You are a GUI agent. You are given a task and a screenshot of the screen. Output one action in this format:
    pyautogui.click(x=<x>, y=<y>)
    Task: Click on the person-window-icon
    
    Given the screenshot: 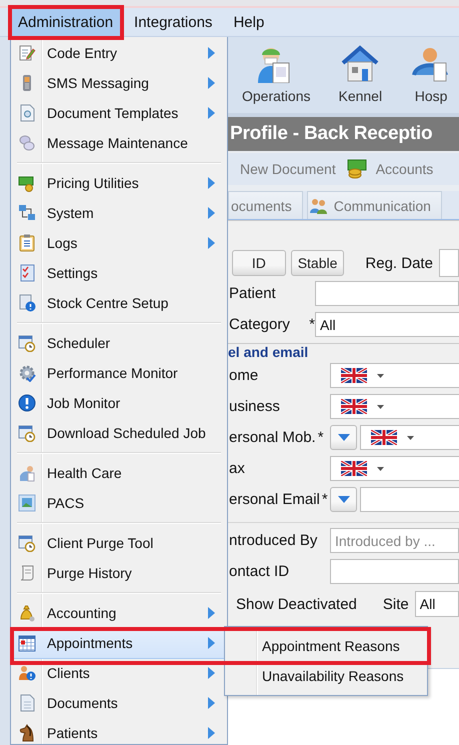 What is the action you would take?
    pyautogui.click(x=431, y=64)
    